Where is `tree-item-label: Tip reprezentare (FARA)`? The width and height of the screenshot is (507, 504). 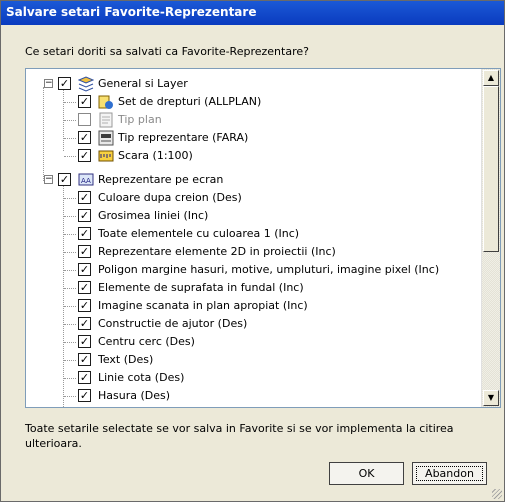
tree-item-label: Tip reprezentare (FARA) is located at coordinates (183, 137).